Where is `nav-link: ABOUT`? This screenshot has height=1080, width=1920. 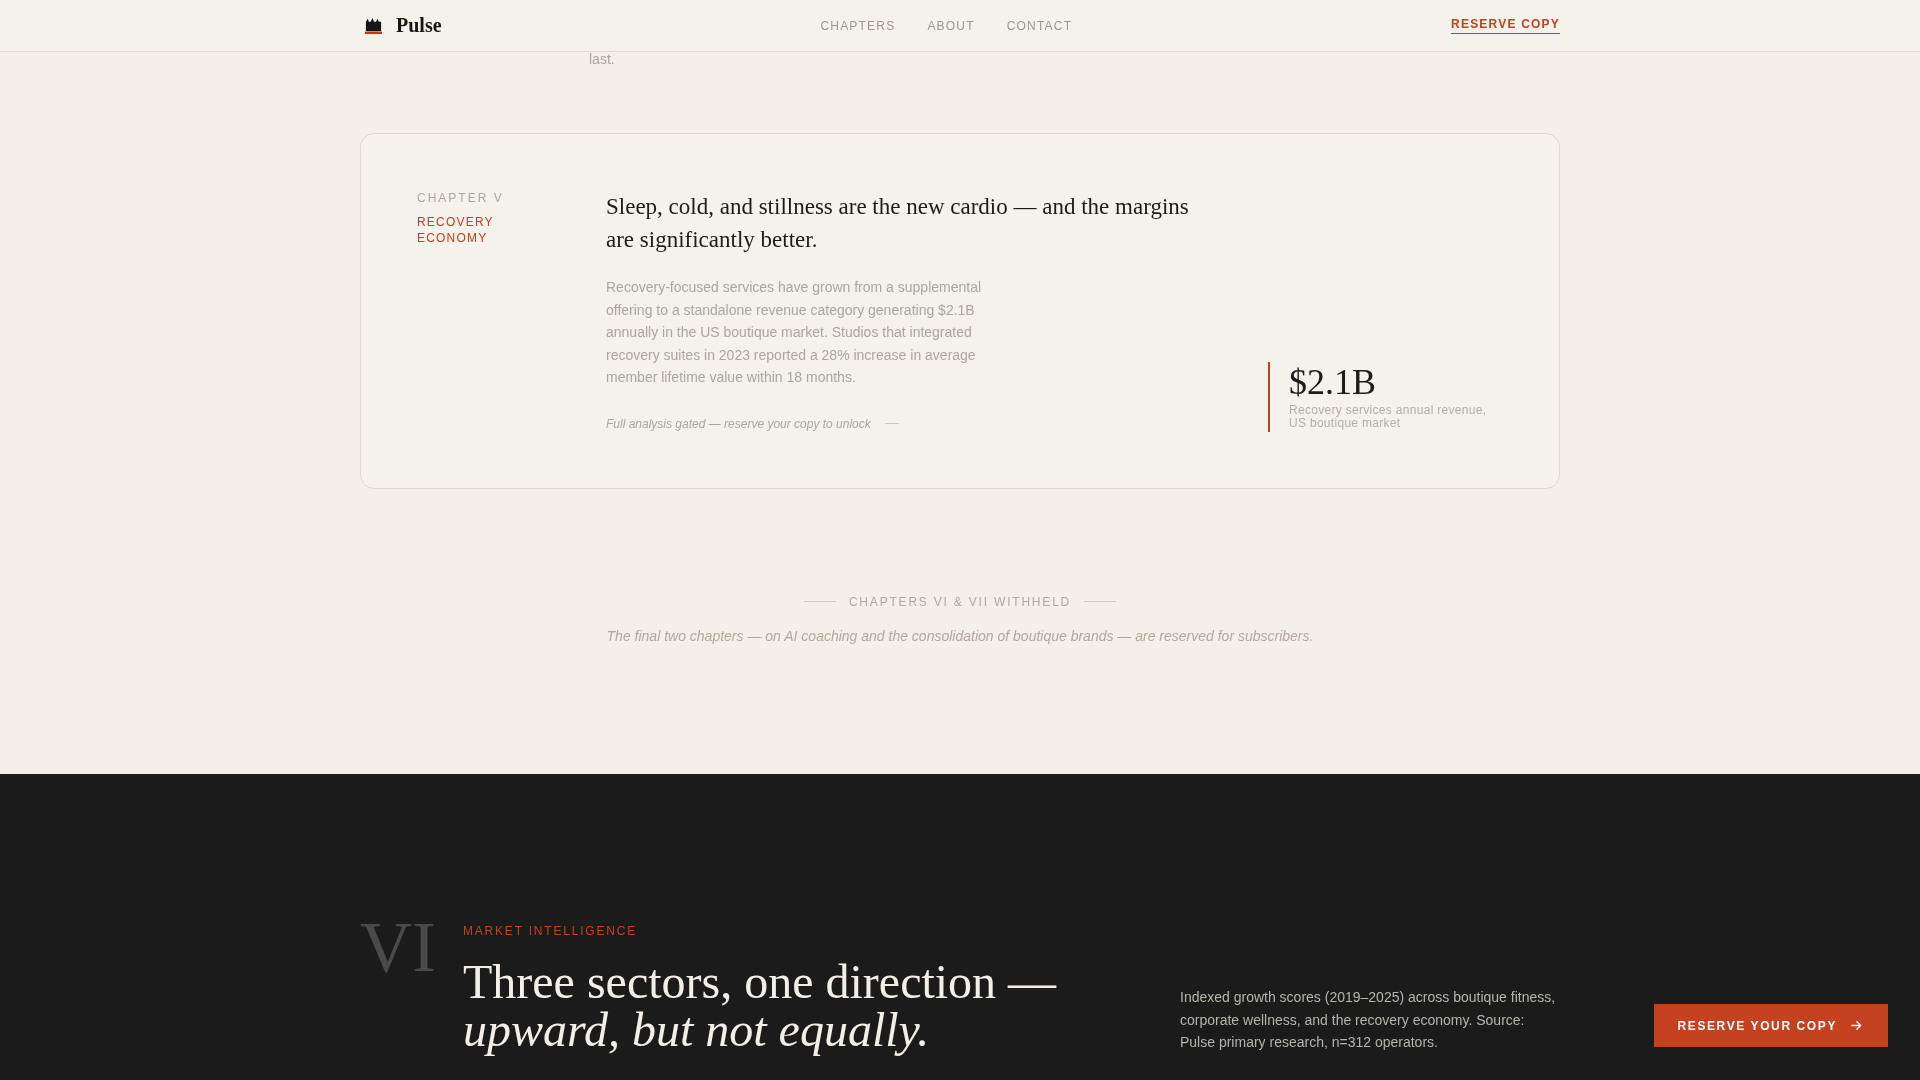
nav-link: ABOUT is located at coordinates (951, 25).